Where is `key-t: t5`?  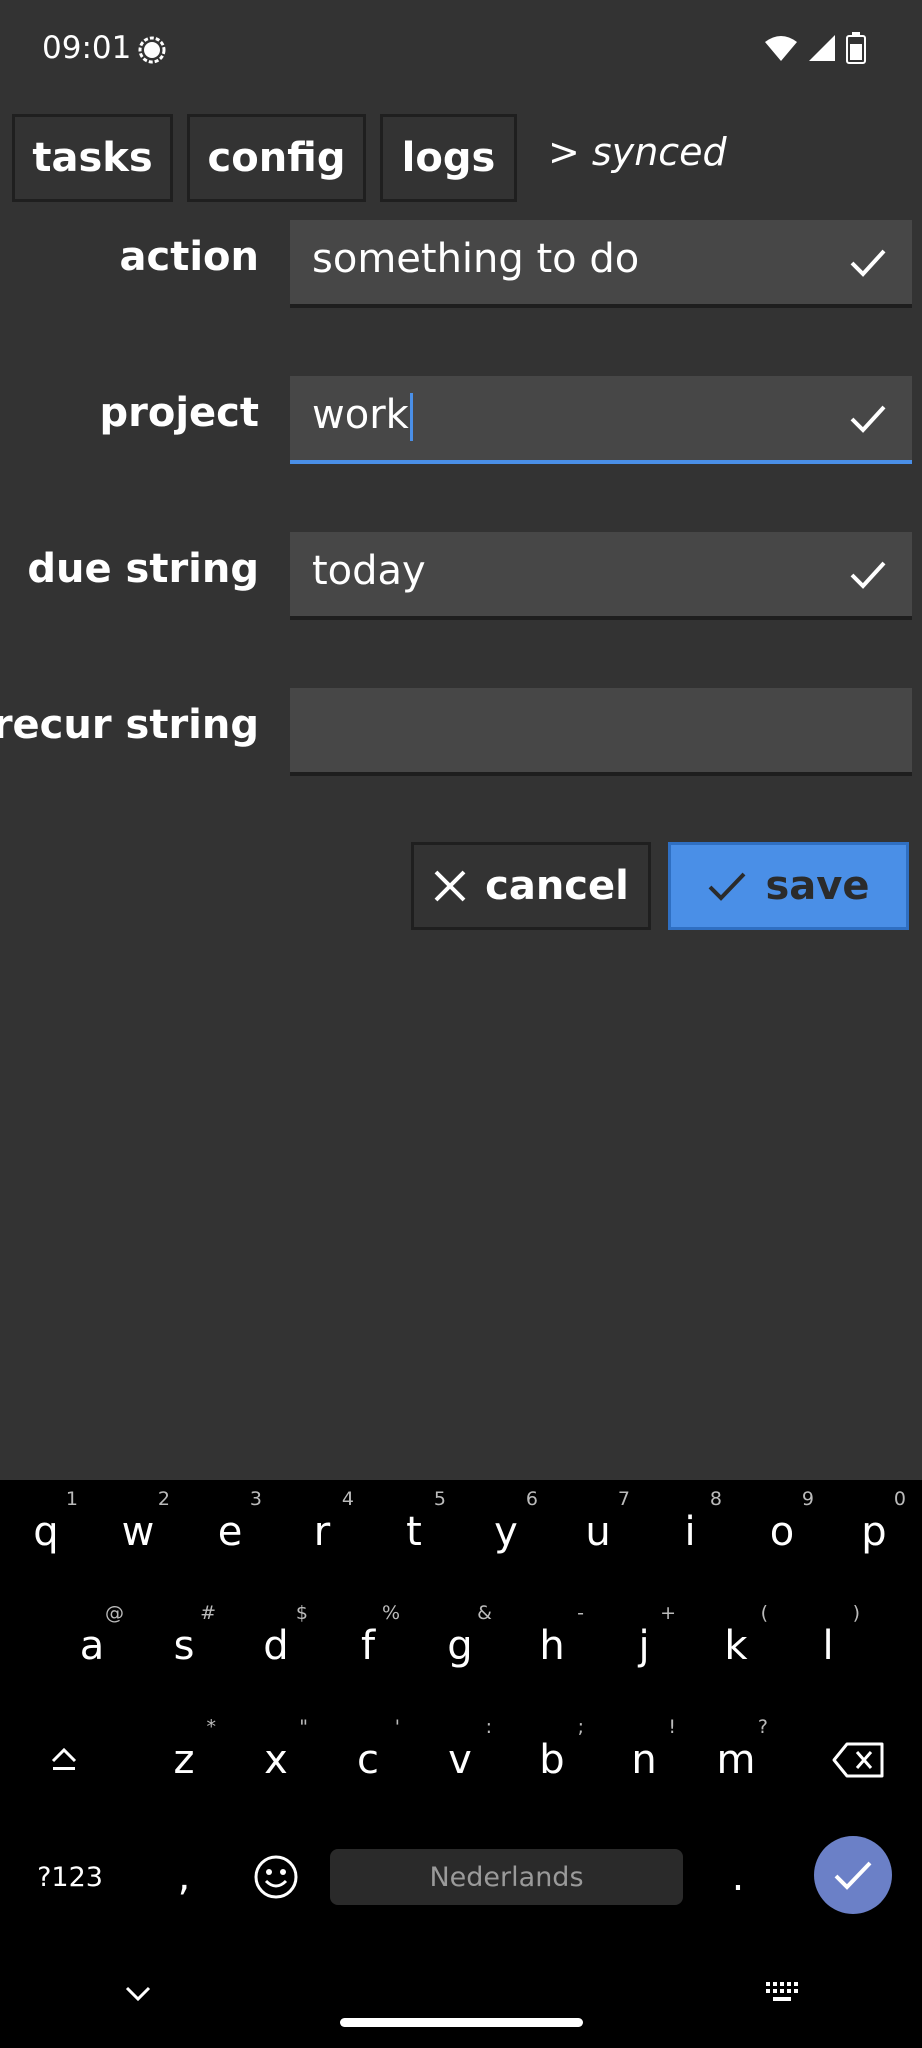 key-t: t5 is located at coordinates (414, 1532).